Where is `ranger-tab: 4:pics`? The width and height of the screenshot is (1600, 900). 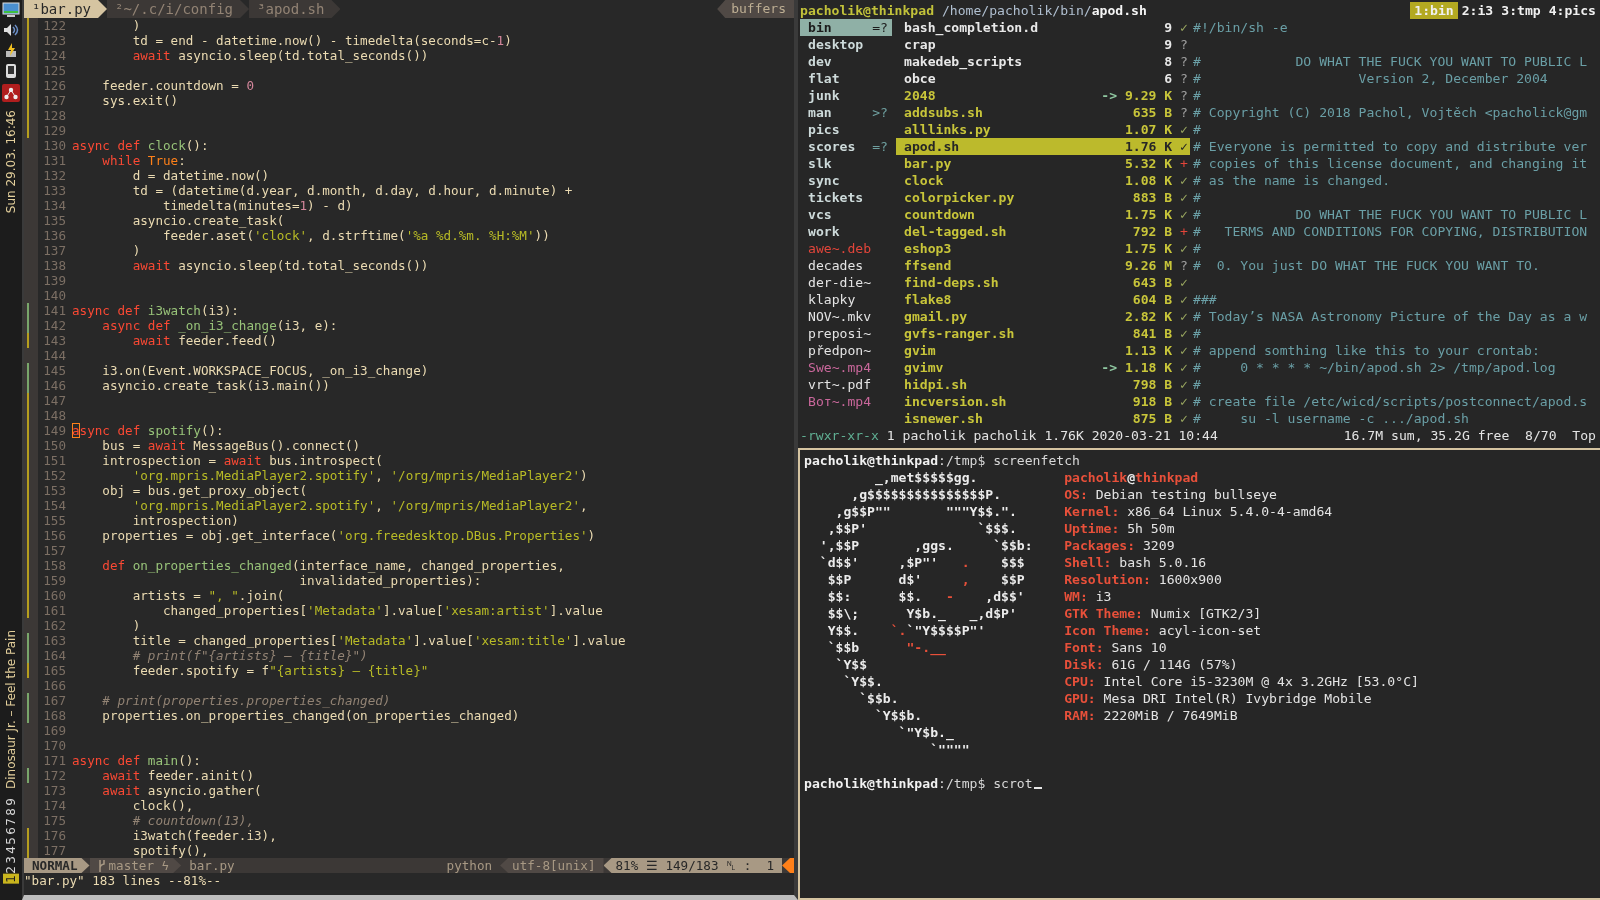 ranger-tab: 4:pics is located at coordinates (1572, 10).